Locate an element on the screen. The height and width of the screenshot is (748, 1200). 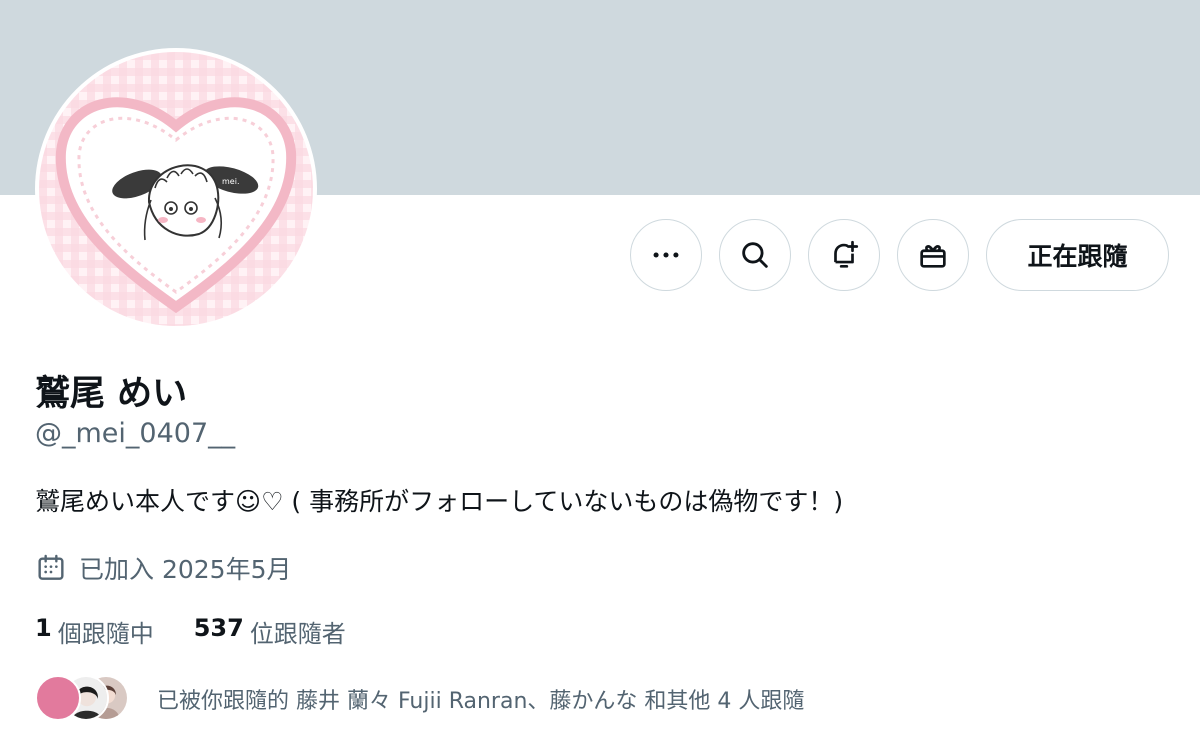
svg-text: mei. is located at coordinates (230, 181).